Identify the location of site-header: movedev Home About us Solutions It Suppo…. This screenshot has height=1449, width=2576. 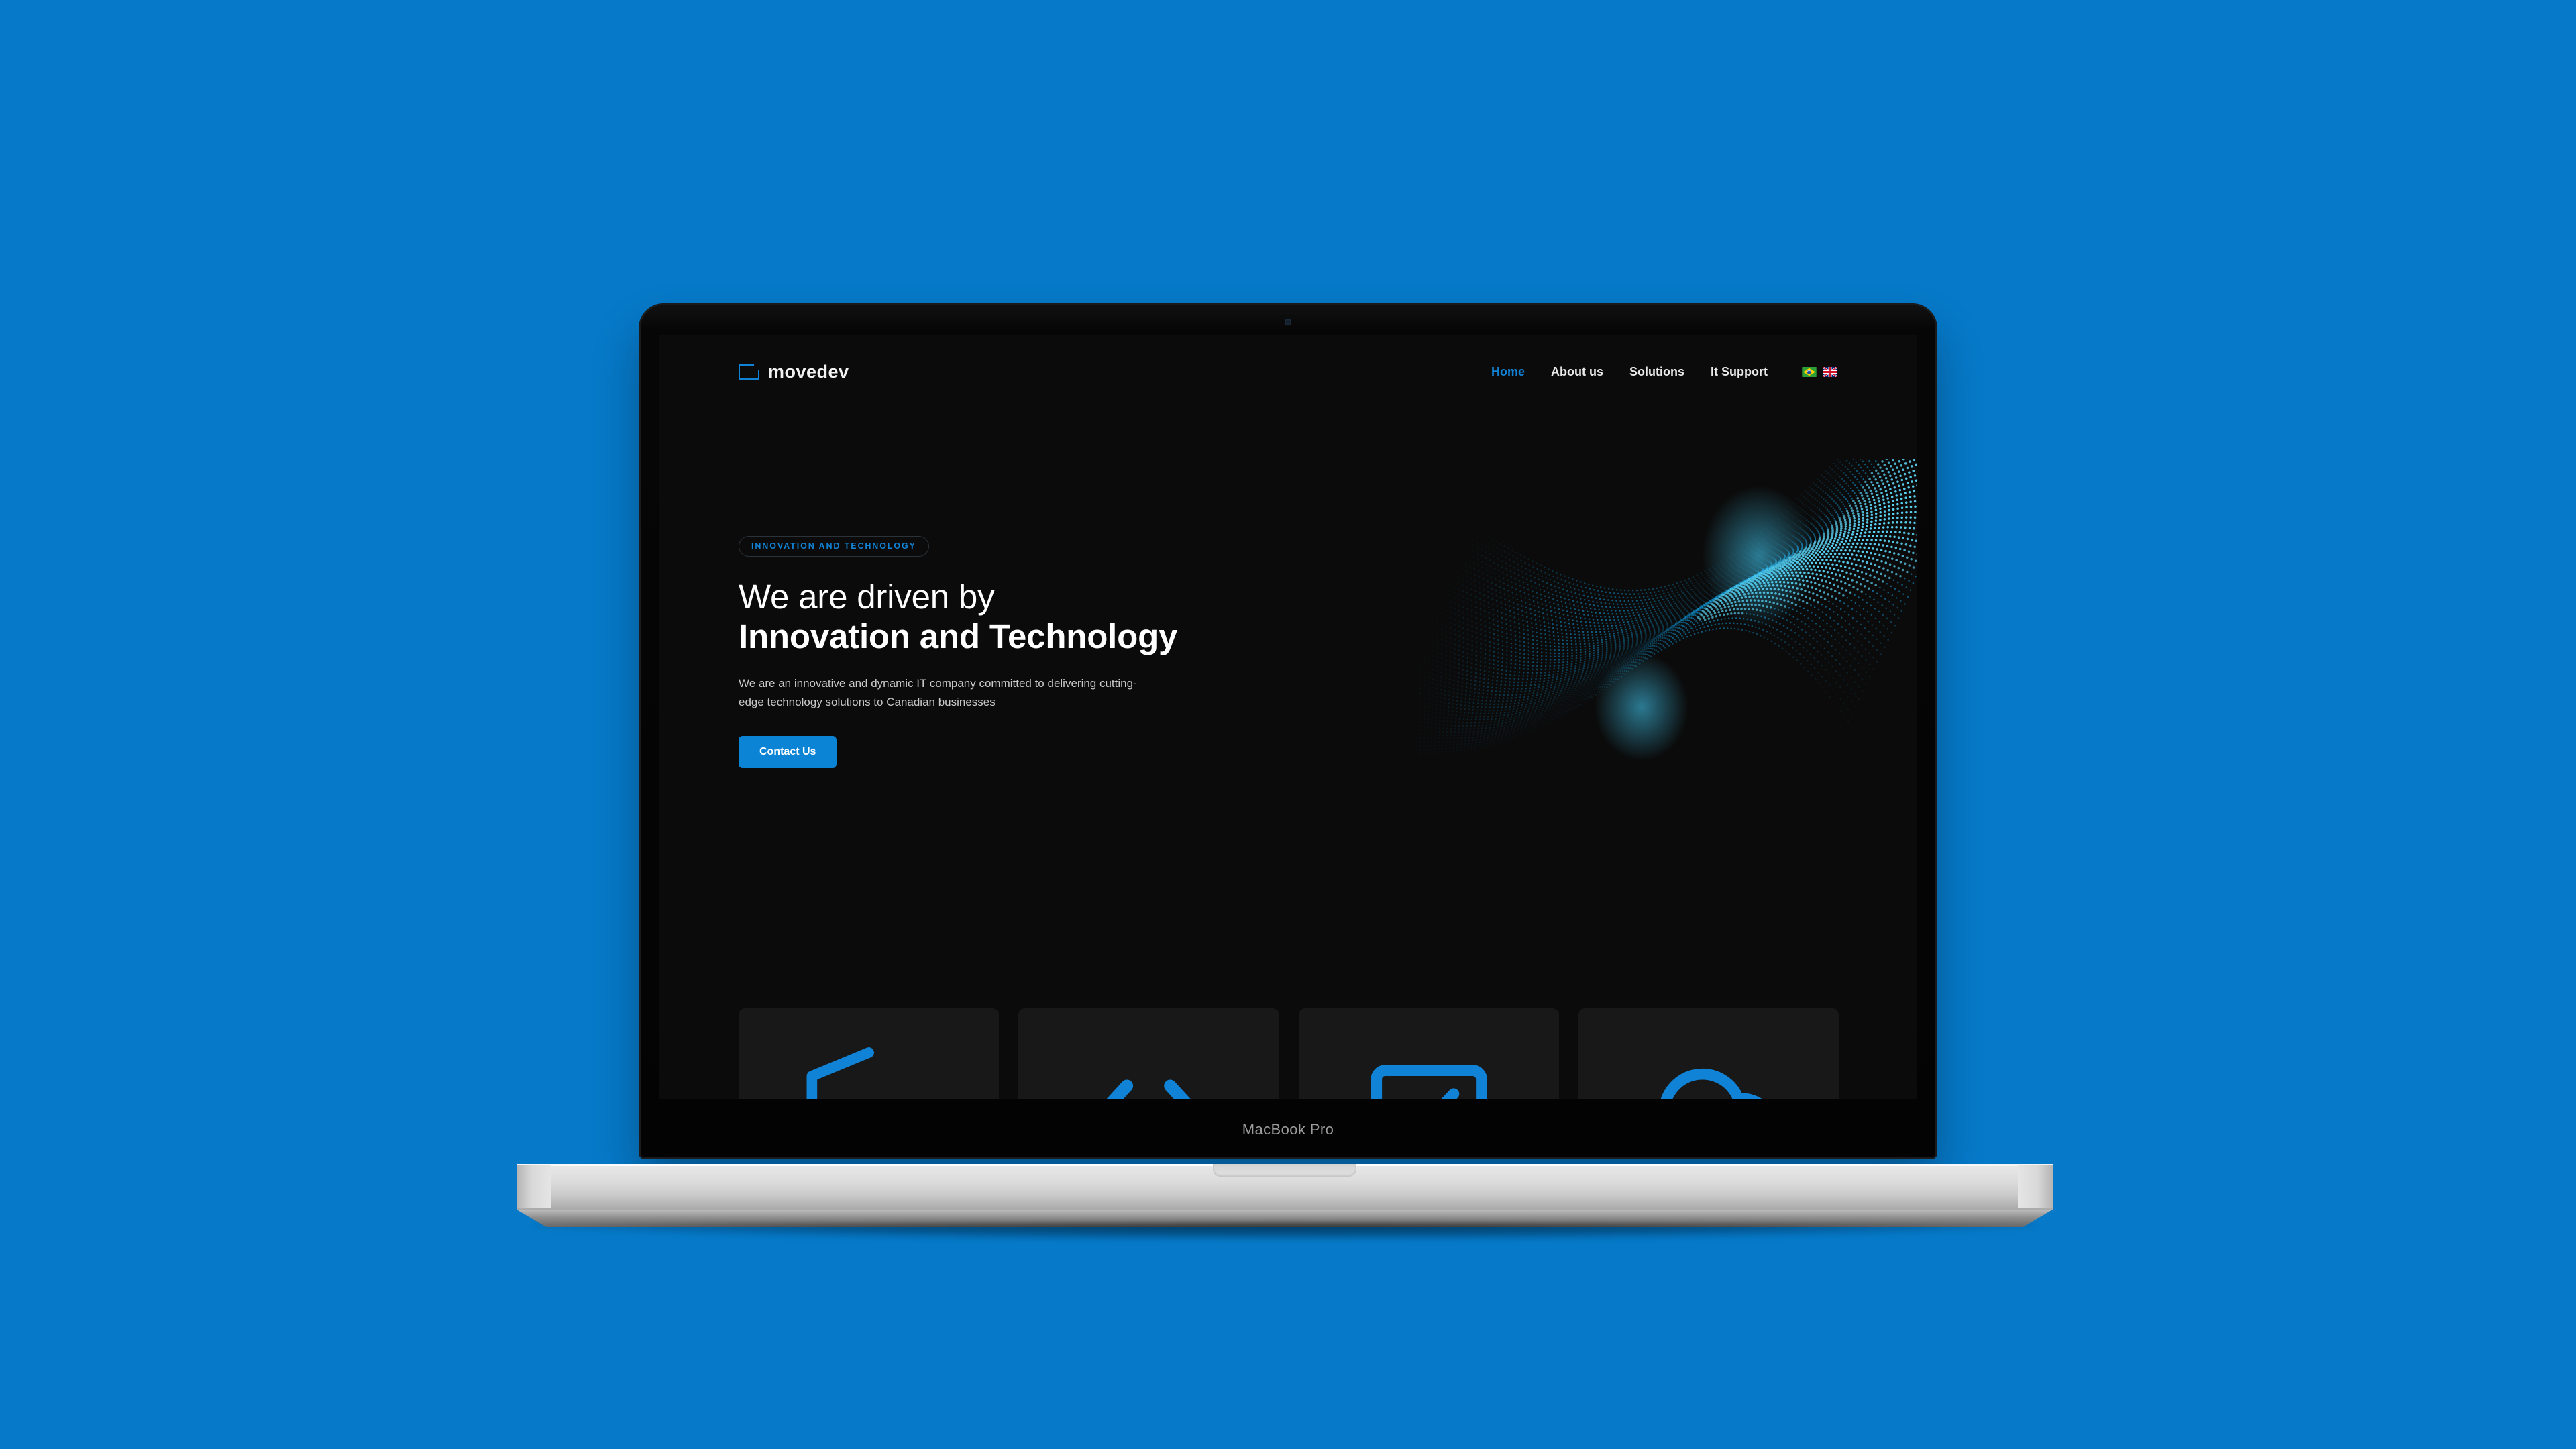
(1288, 372).